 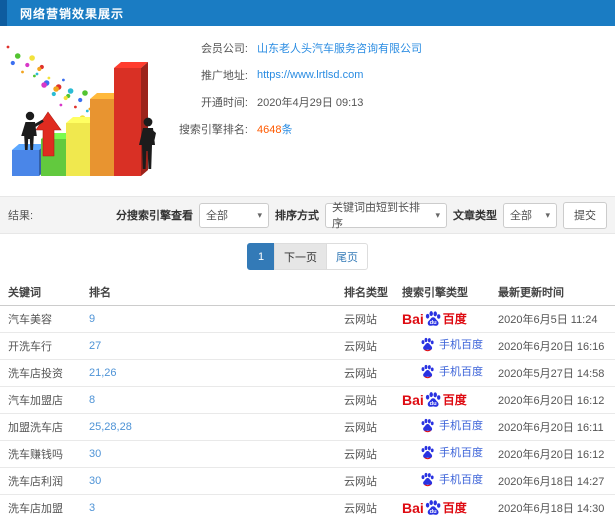 What do you see at coordinates (72, 13) in the screenshot?
I see `page-title: 网络营销效果展示` at bounding box center [72, 13].